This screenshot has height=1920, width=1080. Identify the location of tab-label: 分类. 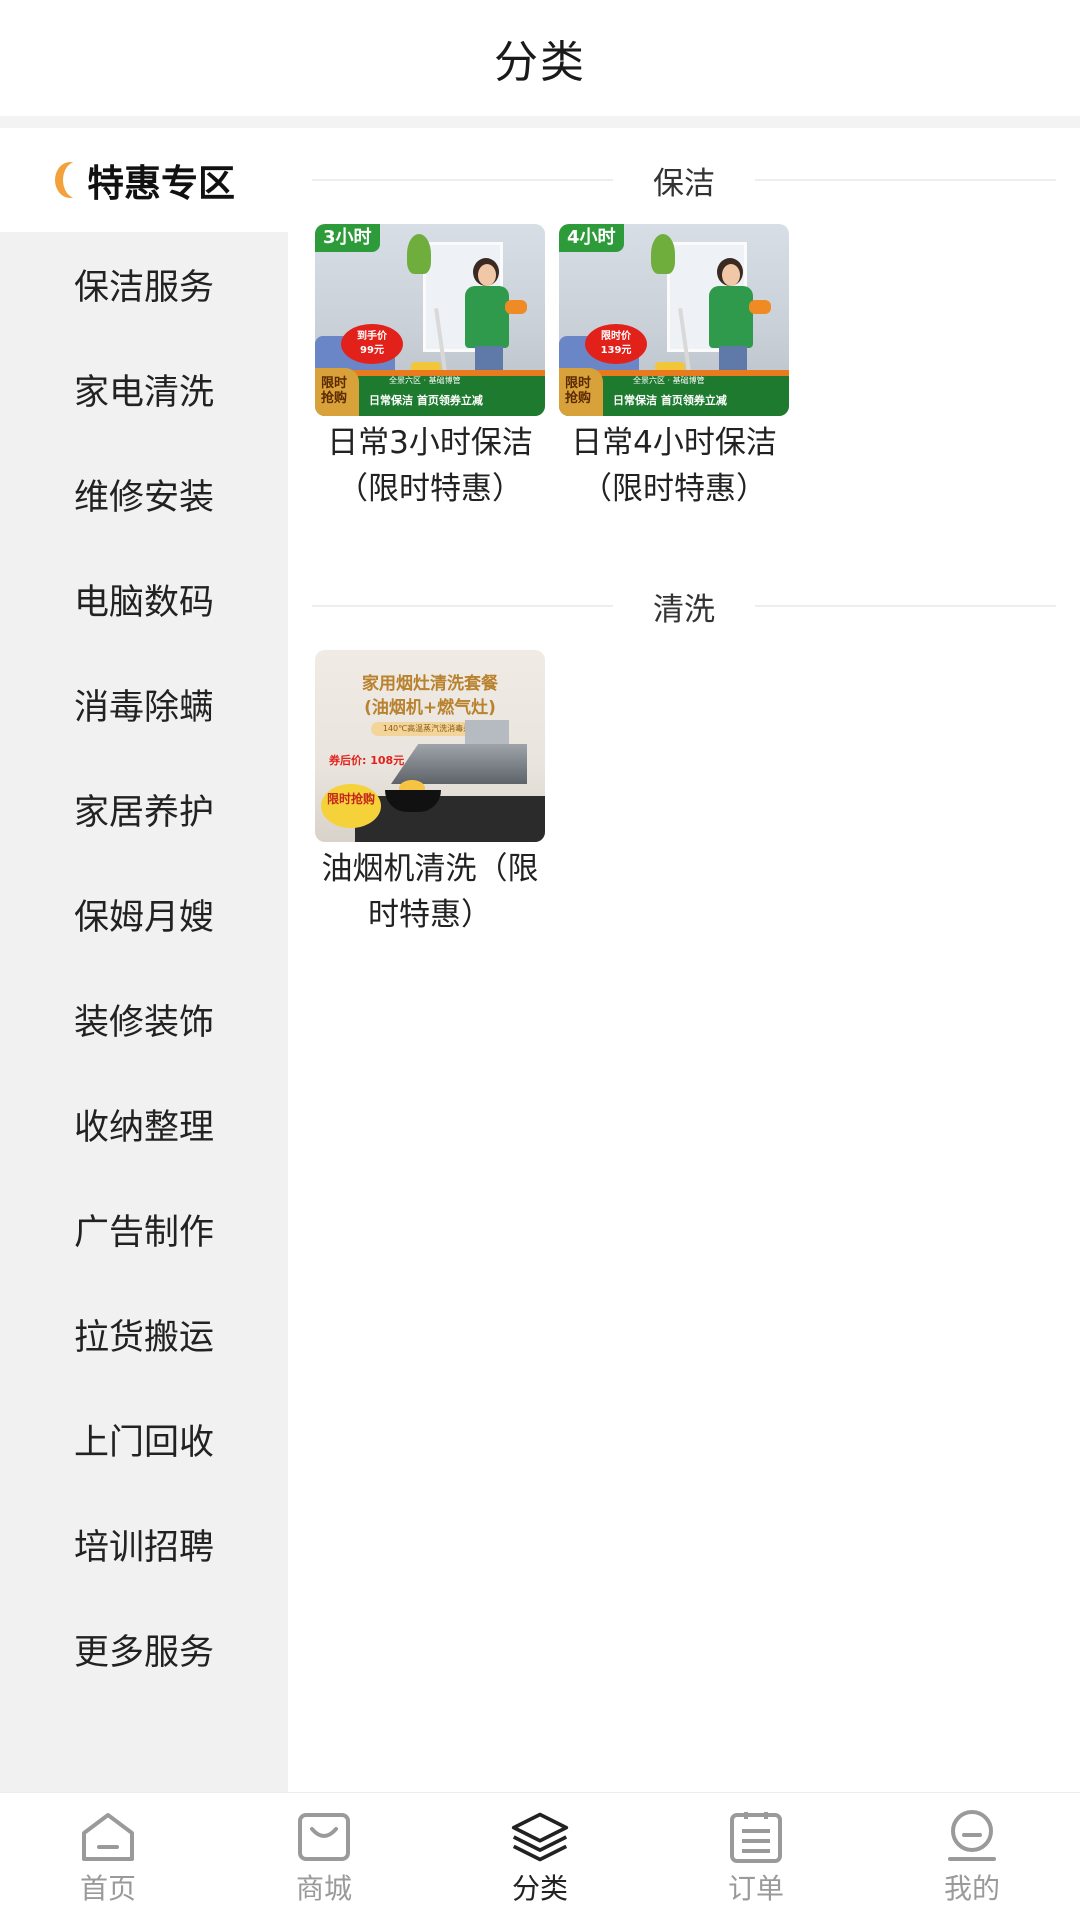
(539, 1888).